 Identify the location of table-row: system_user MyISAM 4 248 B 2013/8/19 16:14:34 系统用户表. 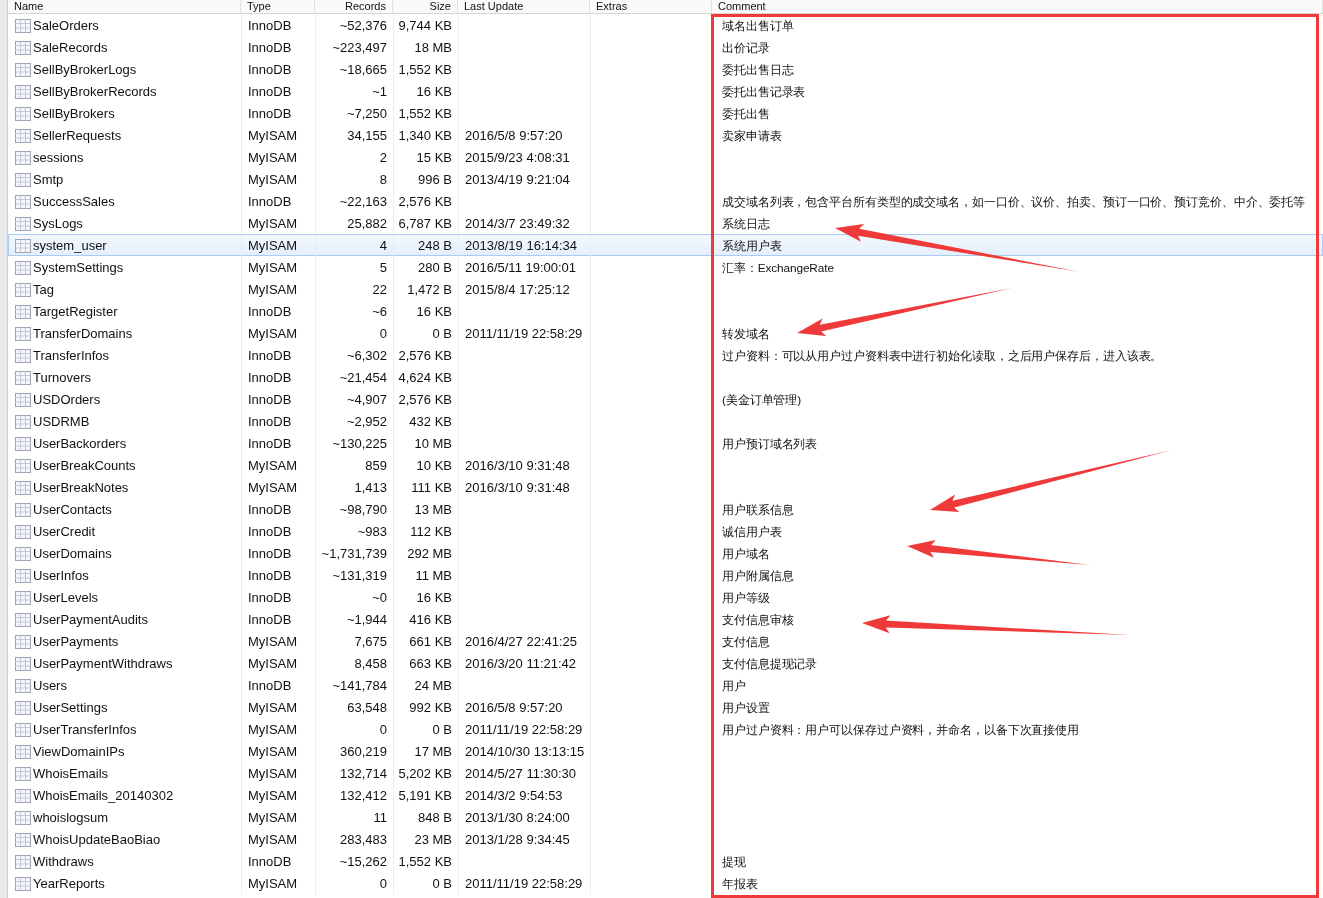
(665, 245).